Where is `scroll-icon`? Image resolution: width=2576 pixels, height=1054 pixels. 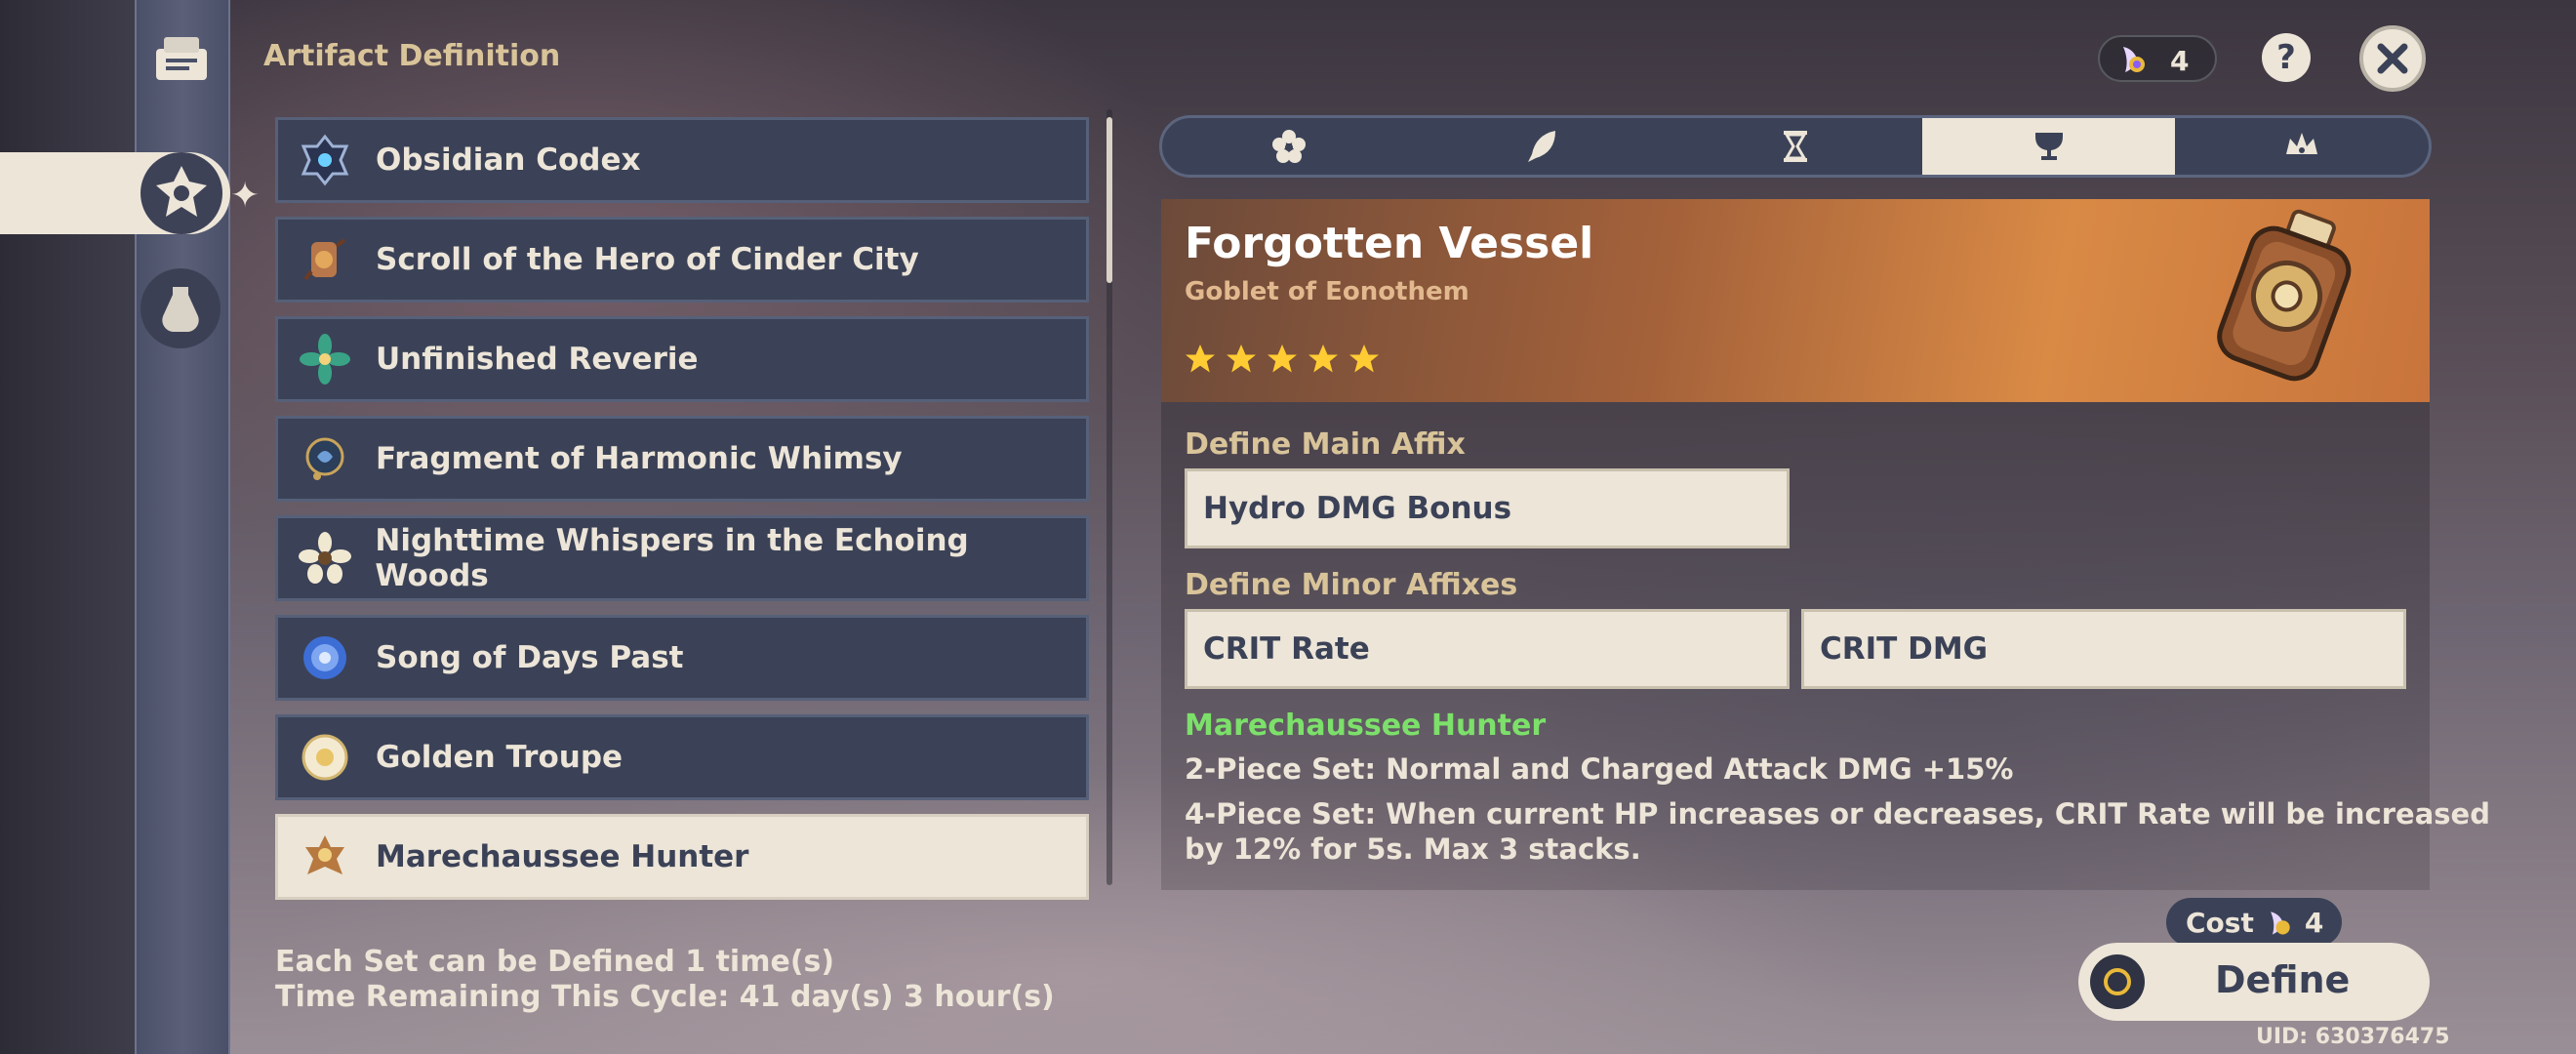
scroll-icon is located at coordinates (325, 259).